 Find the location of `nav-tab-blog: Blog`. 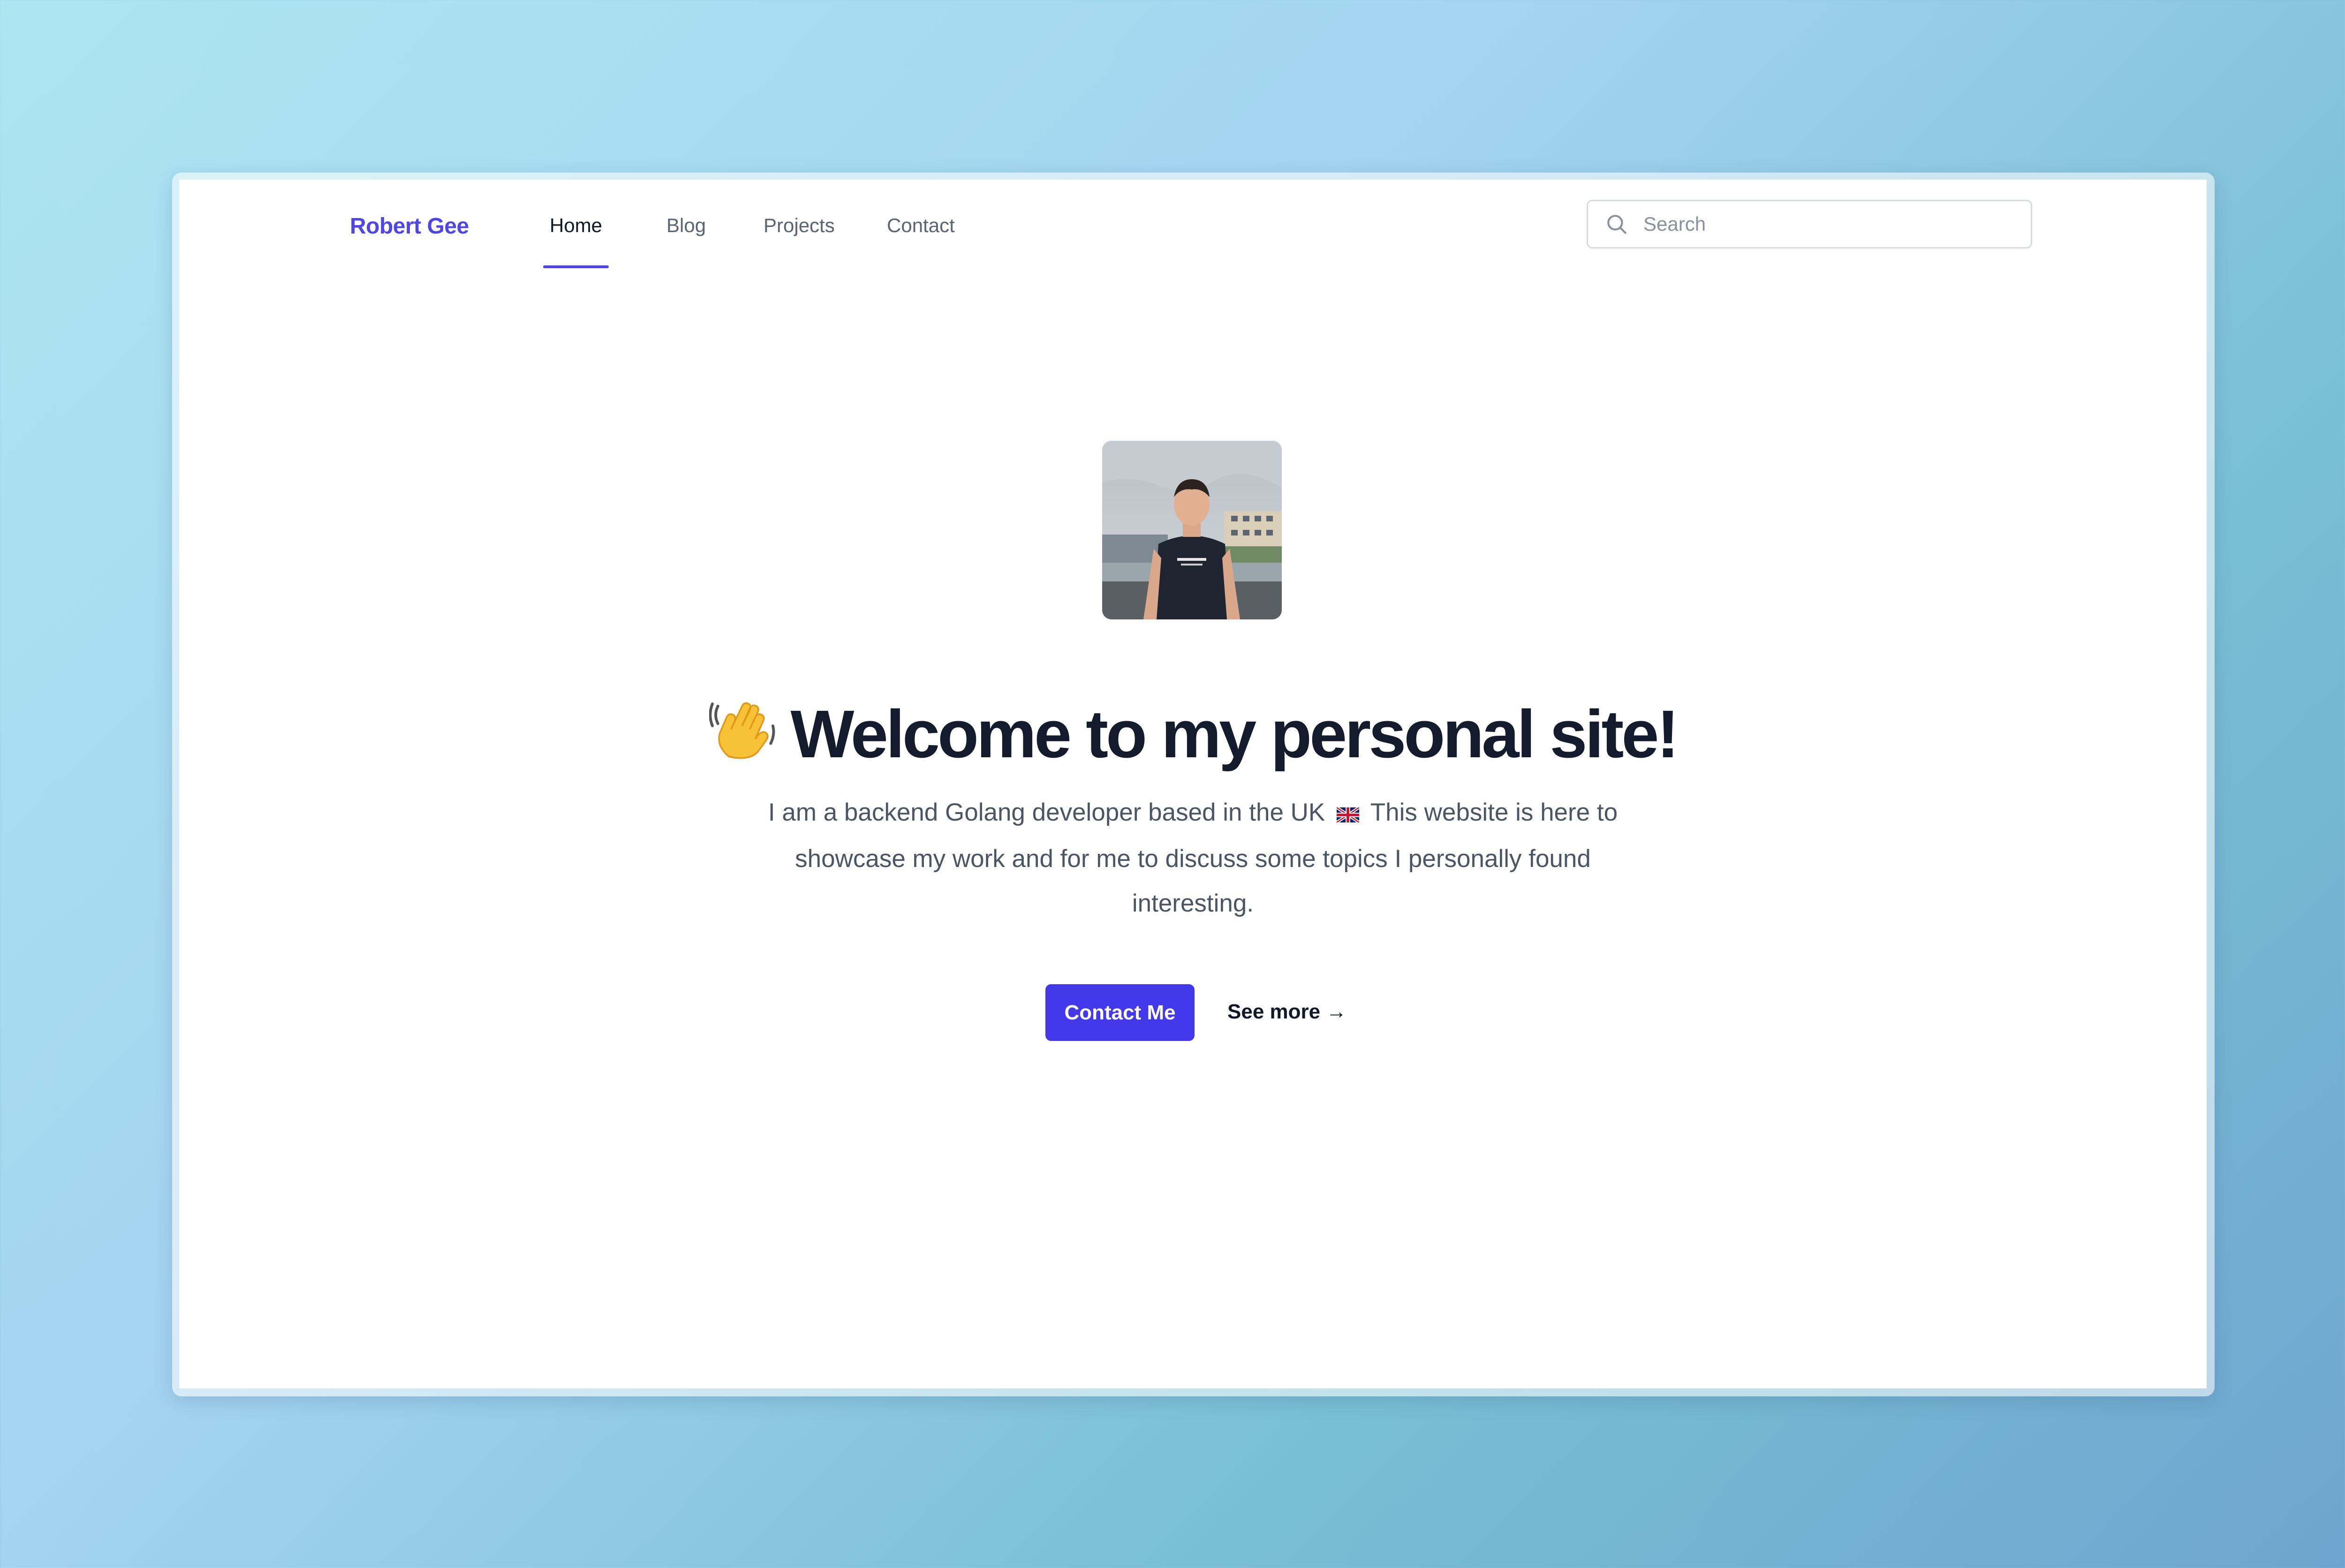

nav-tab-blog: Blog is located at coordinates (686, 225).